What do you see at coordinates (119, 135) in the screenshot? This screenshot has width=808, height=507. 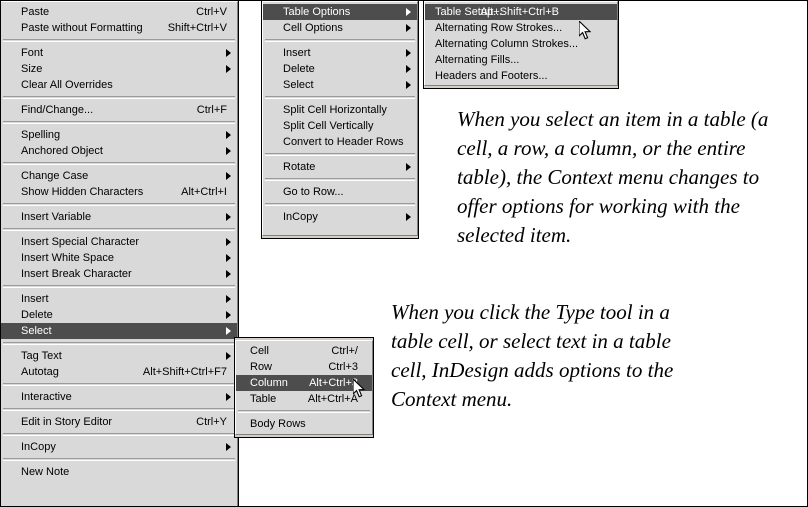 I see `menu-item-spelling: Spelling` at bounding box center [119, 135].